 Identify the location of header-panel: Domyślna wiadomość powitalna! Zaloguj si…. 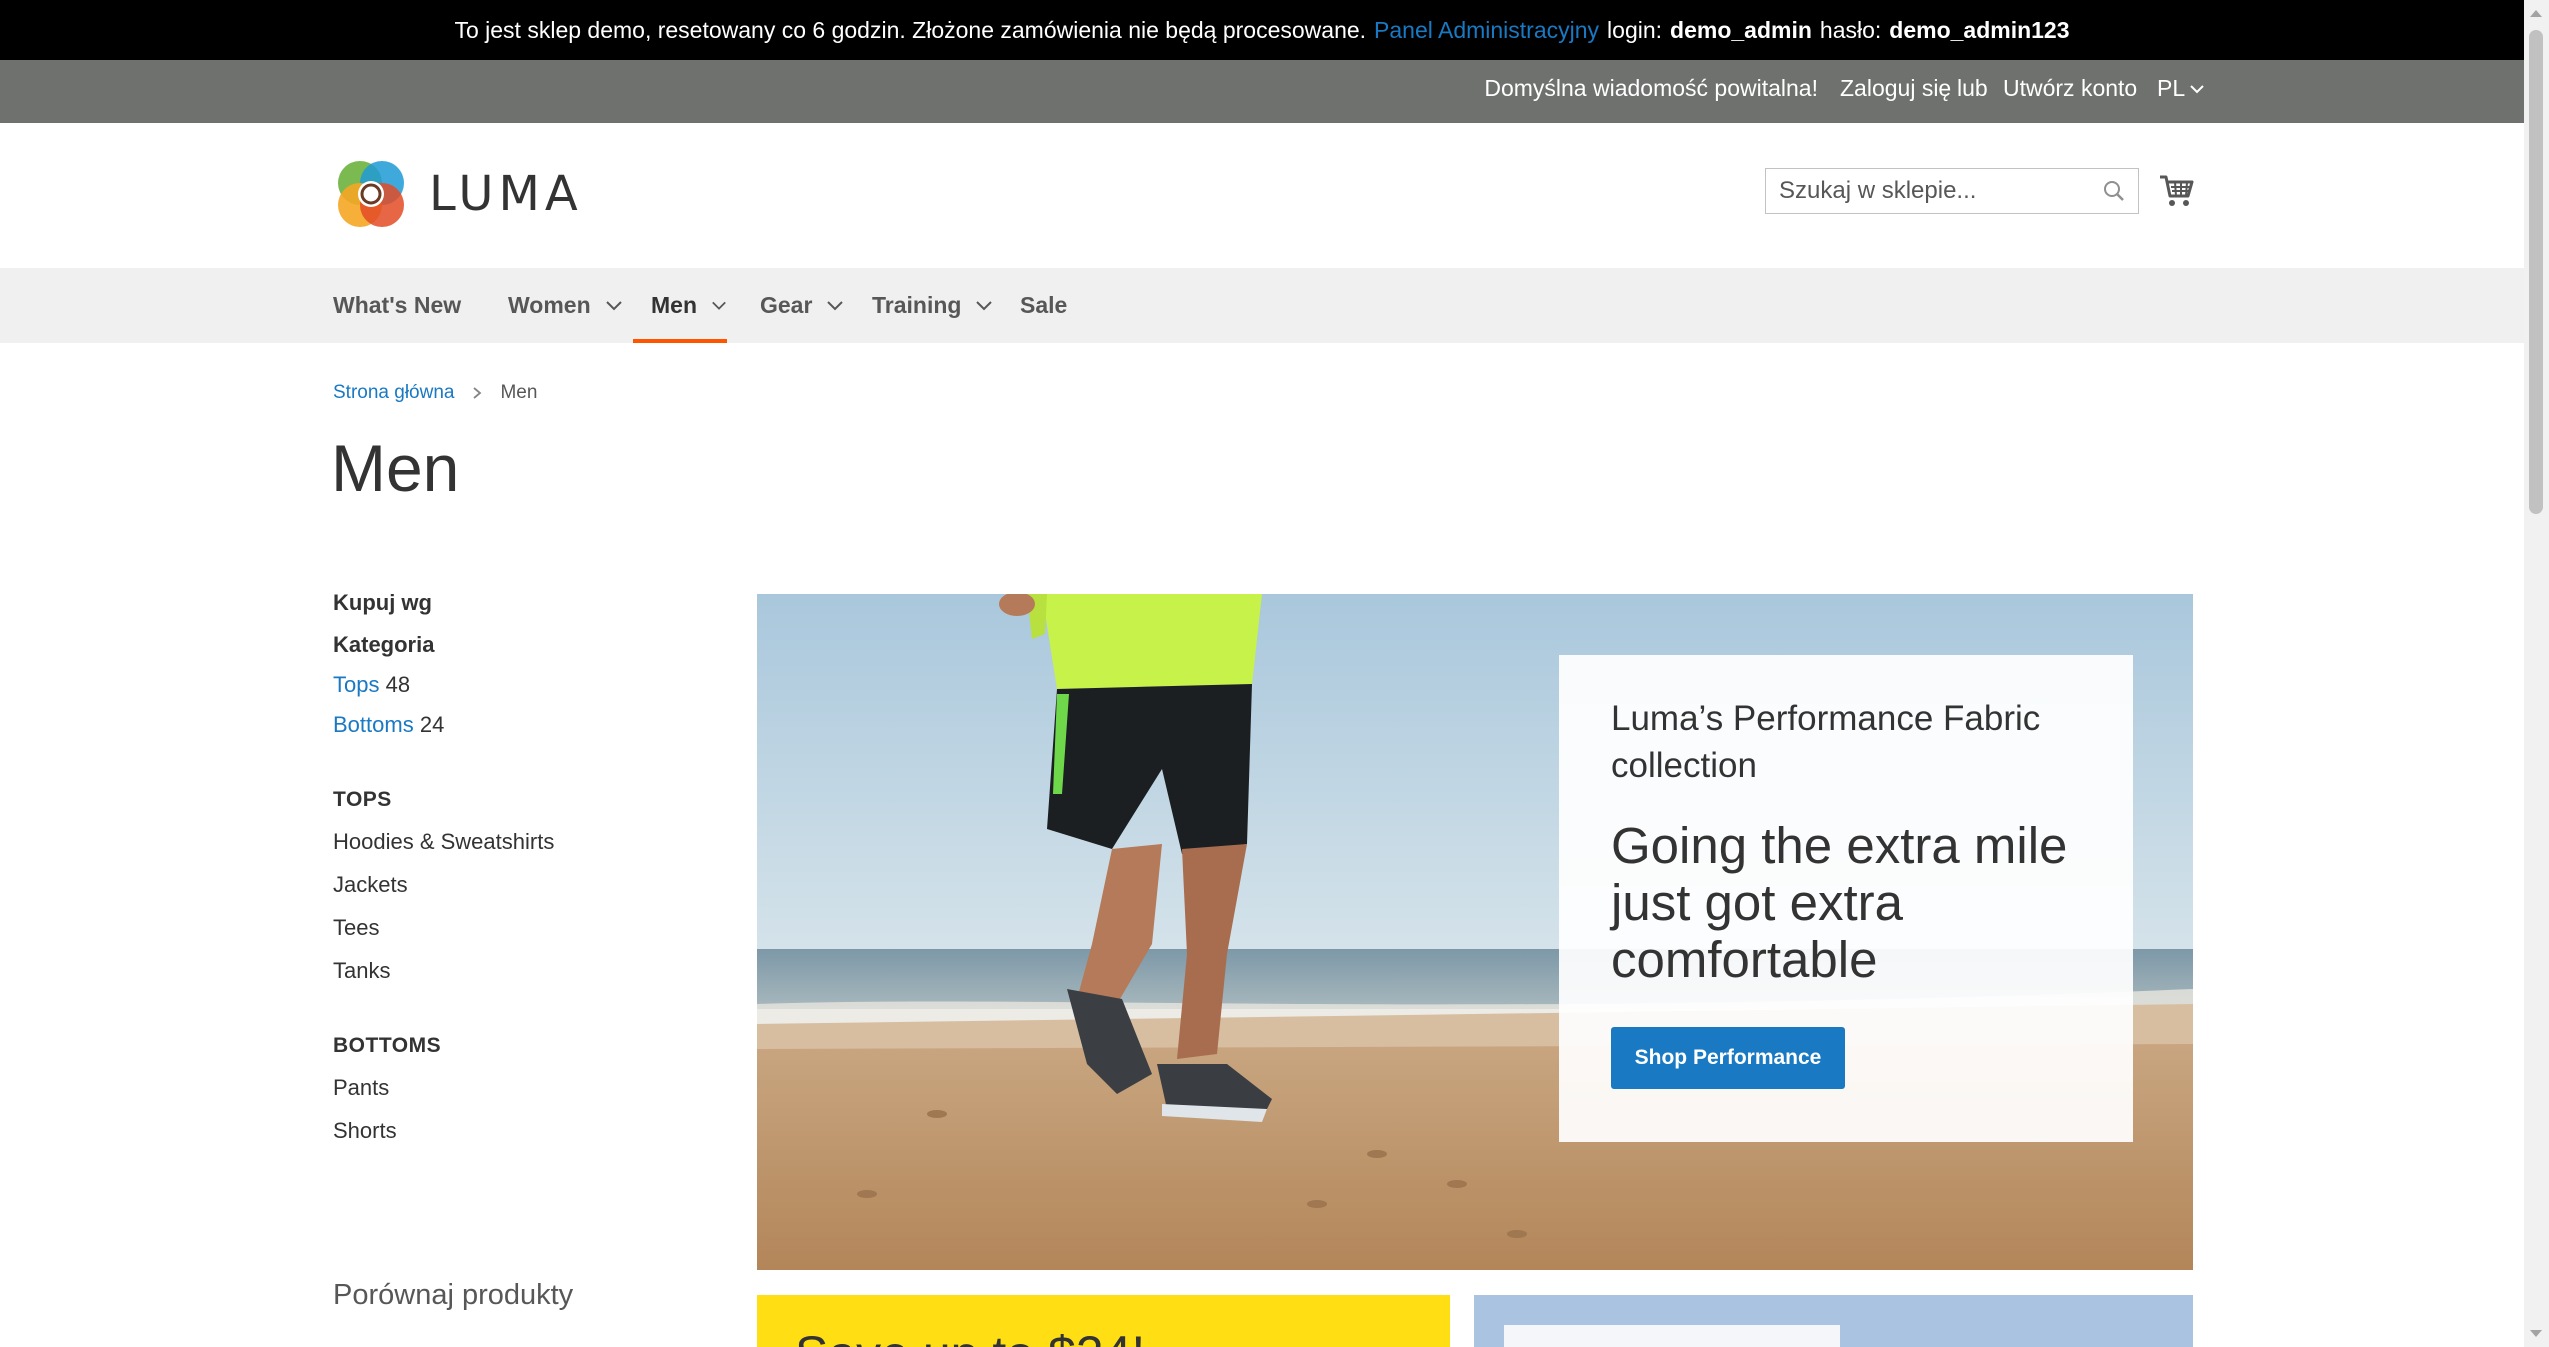
(1262, 91).